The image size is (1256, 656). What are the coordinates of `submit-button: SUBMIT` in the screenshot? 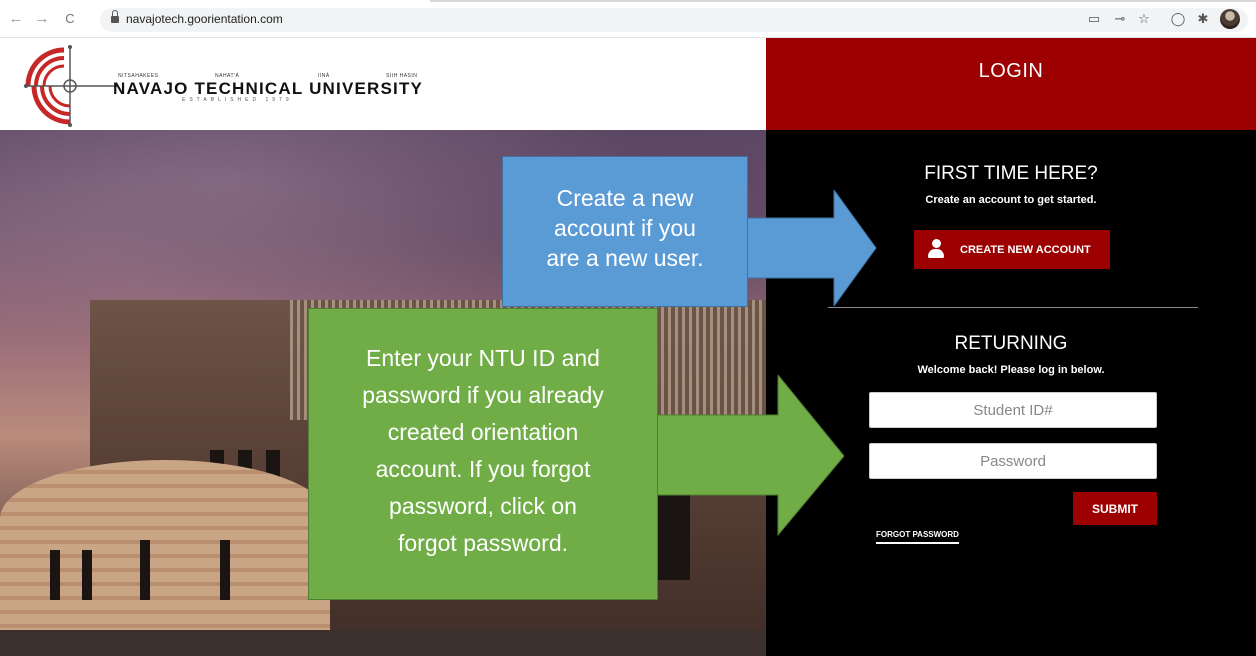 It's located at (1115, 508).